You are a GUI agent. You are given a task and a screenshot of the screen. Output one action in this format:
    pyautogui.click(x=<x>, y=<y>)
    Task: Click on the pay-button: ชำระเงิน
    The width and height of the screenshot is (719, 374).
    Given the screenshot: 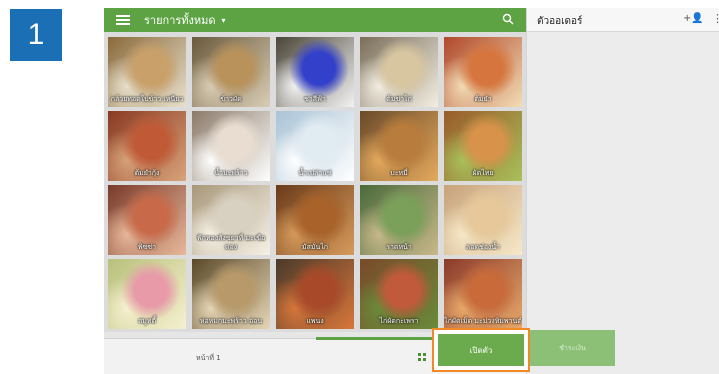 What is the action you would take?
    pyautogui.click(x=572, y=348)
    